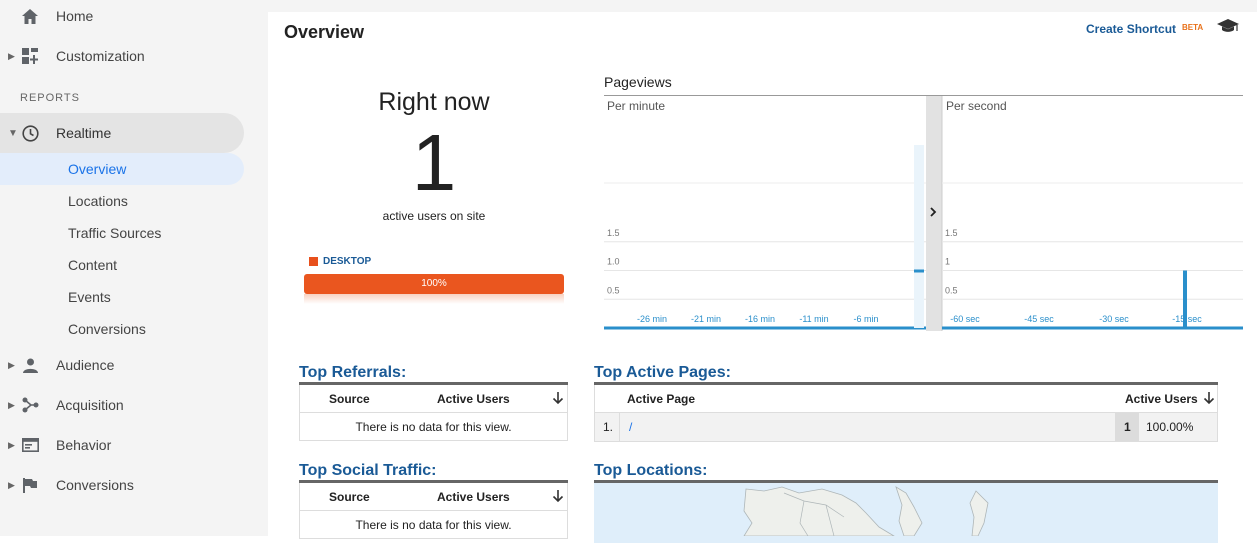 This screenshot has height=543, width=1257. I want to click on nav-customization-label: Customization, so click(100, 56).